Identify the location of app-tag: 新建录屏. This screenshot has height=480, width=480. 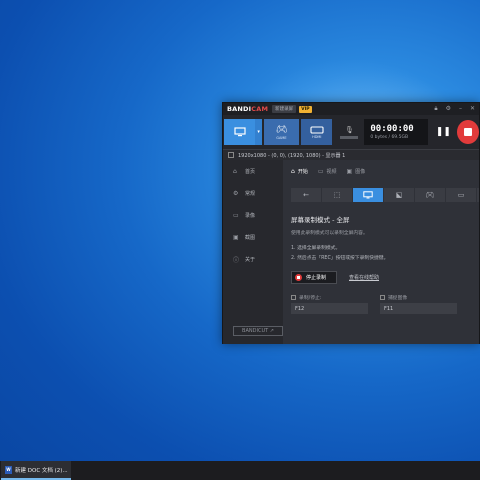
(284, 109).